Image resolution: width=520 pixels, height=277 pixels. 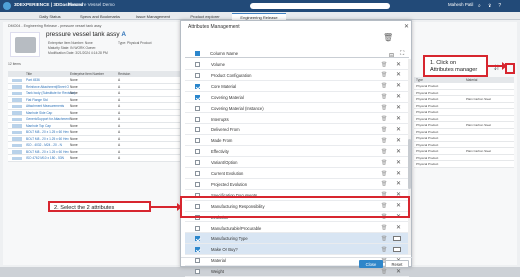 What do you see at coordinates (45, 158) in the screenshot?
I see `row-title: ISO 4762 M10 x 180 - 53N` at bounding box center [45, 158].